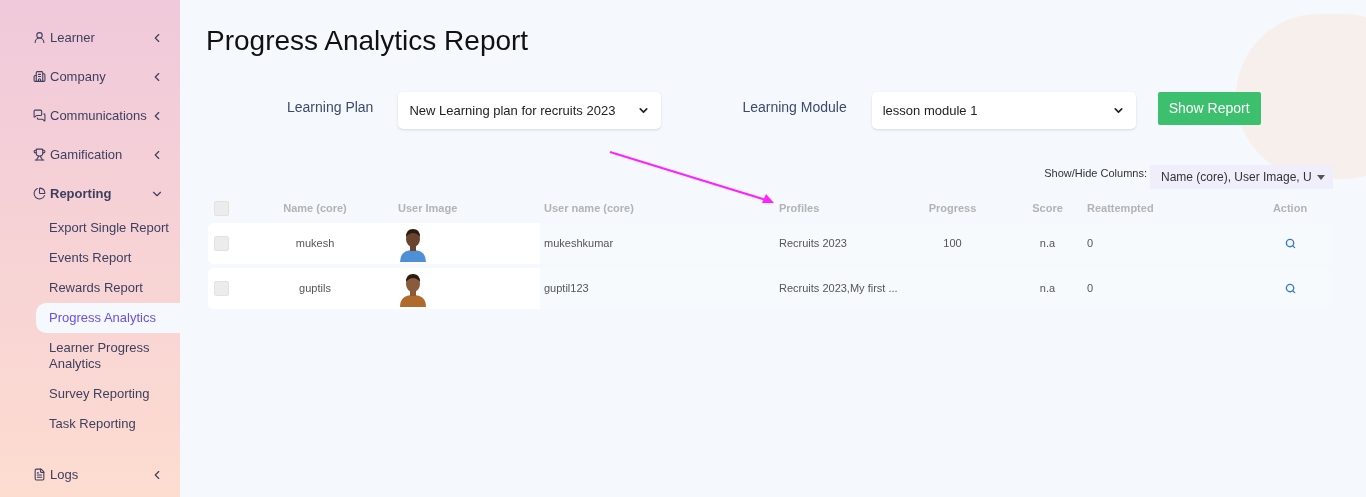 Image resolution: width=1366 pixels, height=497 pixels. Describe the element at coordinates (221, 208) in the screenshot. I see `select-all-checkbox` at that location.